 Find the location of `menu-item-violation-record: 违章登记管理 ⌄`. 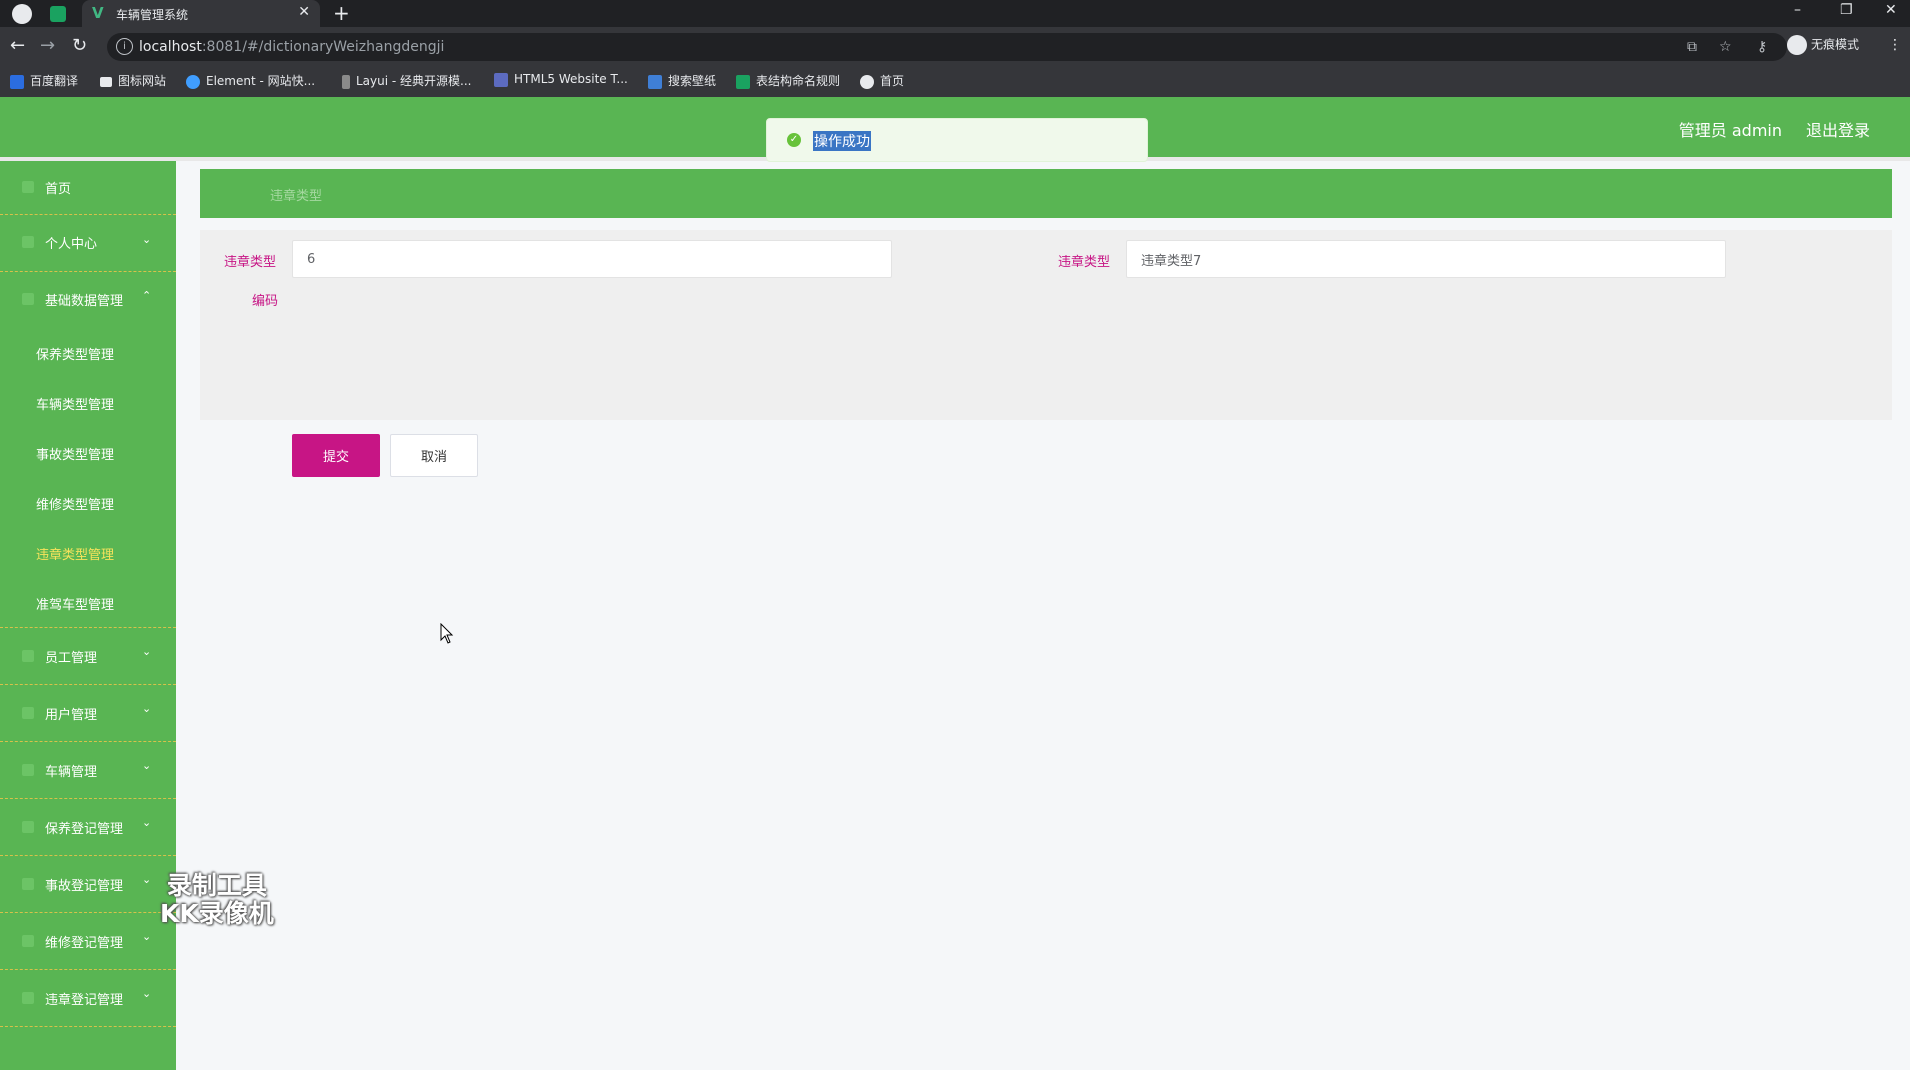

menu-item-violation-record: 违章登记管理 ⌄ is located at coordinates (88, 998).